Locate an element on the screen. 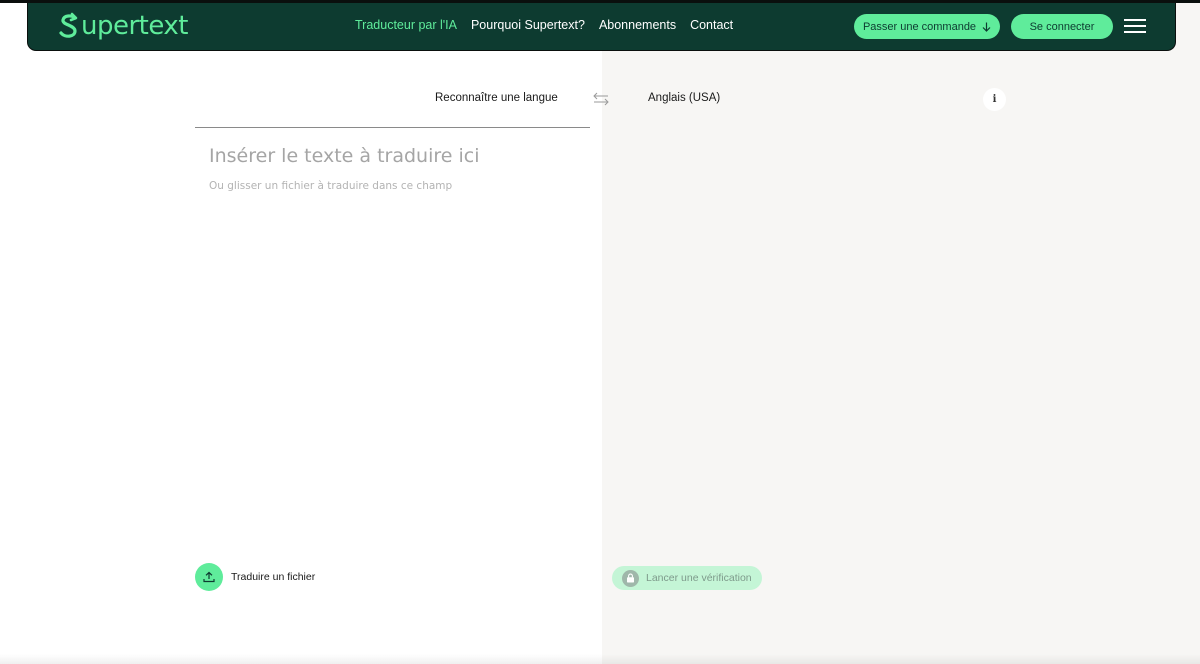 The height and width of the screenshot is (664, 1200). logo-text: upertext is located at coordinates (134, 26).